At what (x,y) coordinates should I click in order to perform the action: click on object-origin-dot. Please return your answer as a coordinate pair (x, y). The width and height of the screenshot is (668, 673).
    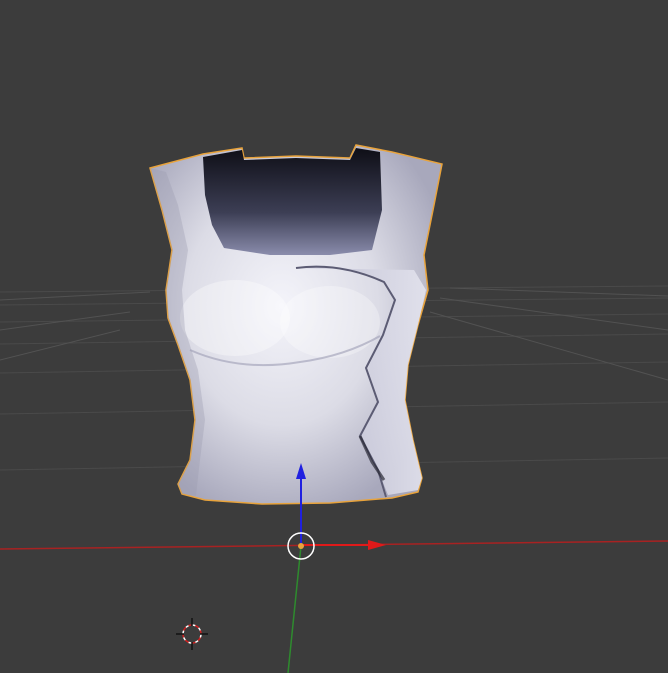
    Looking at the image, I should click on (301, 546).